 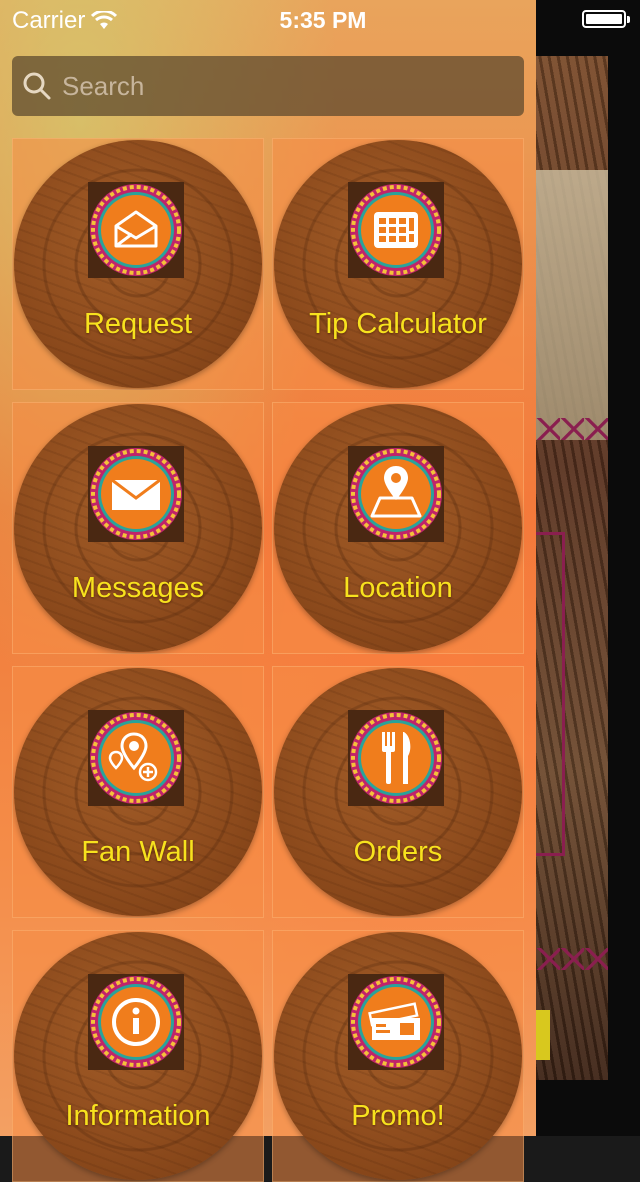 What do you see at coordinates (138, 852) in the screenshot?
I see `menu-item-label: Fan Wall` at bounding box center [138, 852].